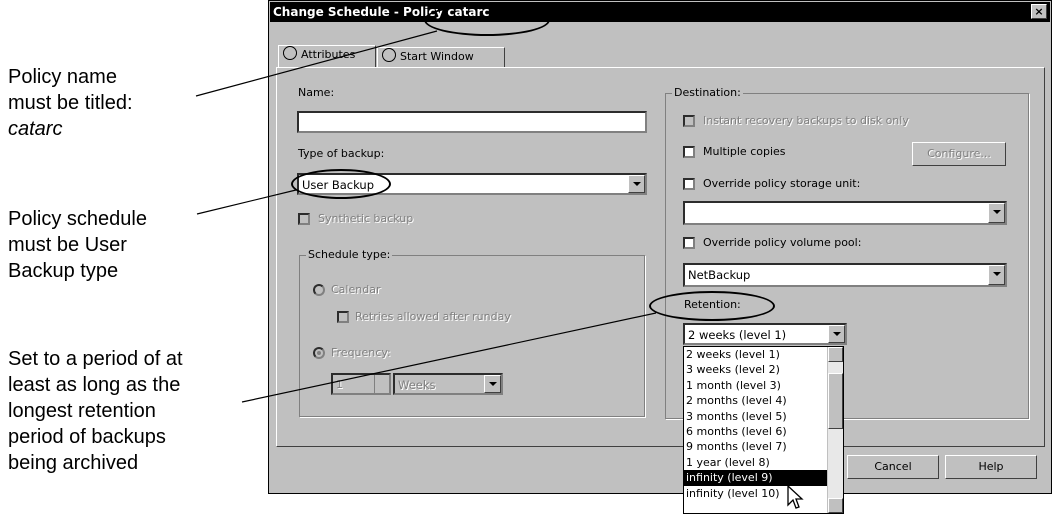  I want to click on callout-line-name, so click(316, 63).